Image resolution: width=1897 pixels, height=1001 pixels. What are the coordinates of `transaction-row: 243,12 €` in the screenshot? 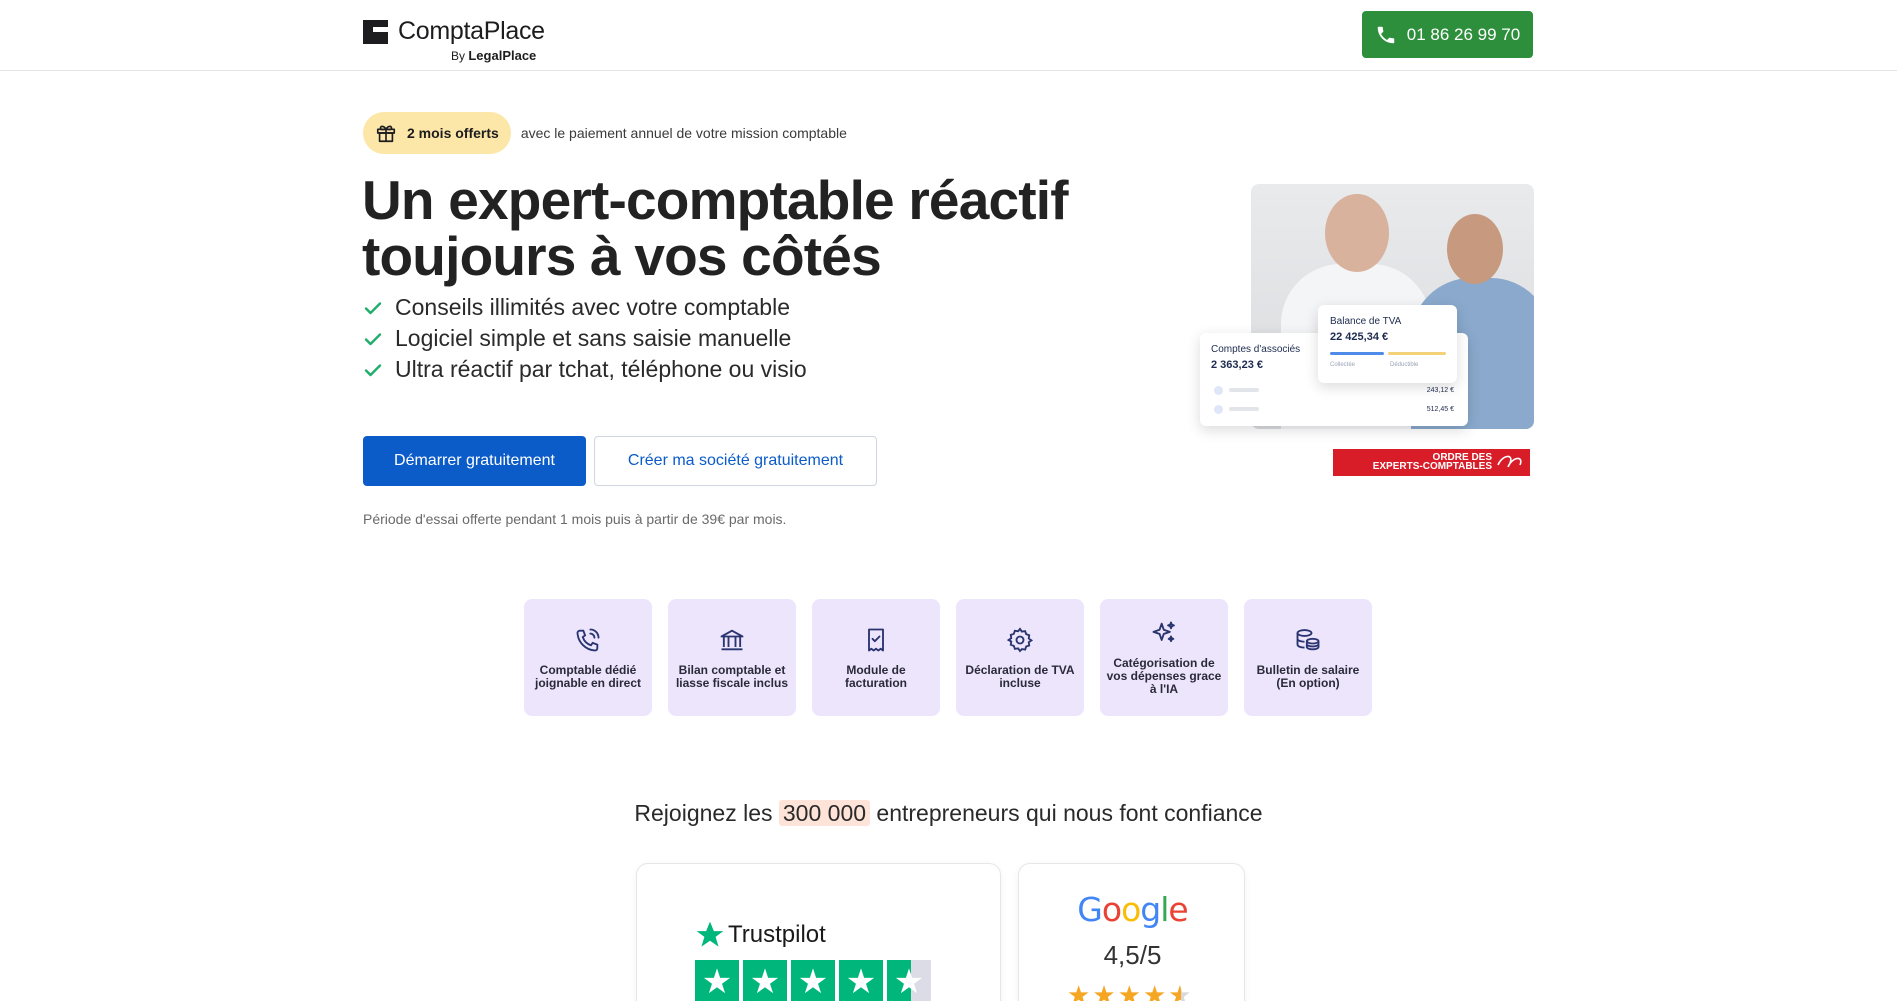 It's located at (1334, 390).